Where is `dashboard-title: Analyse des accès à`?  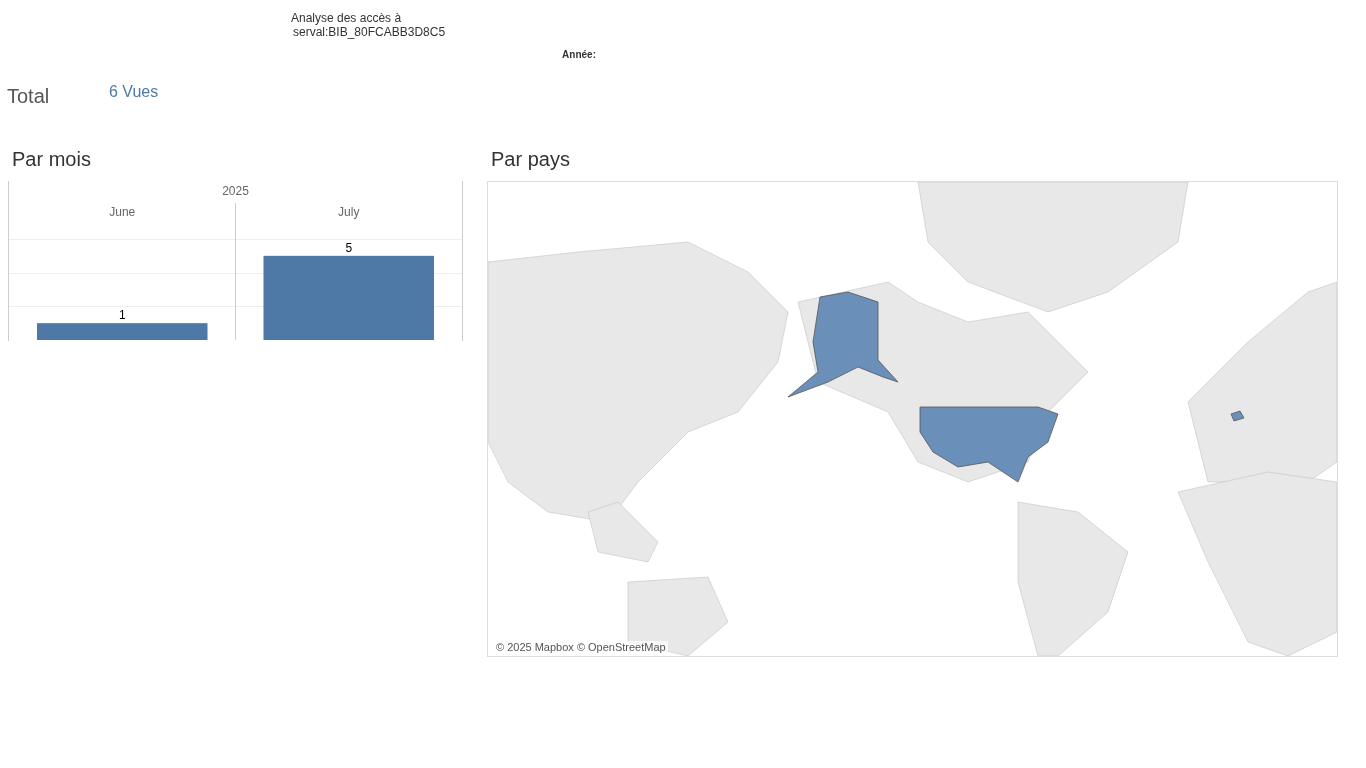
dashboard-title: Analyse des accès à is located at coordinates (347, 18).